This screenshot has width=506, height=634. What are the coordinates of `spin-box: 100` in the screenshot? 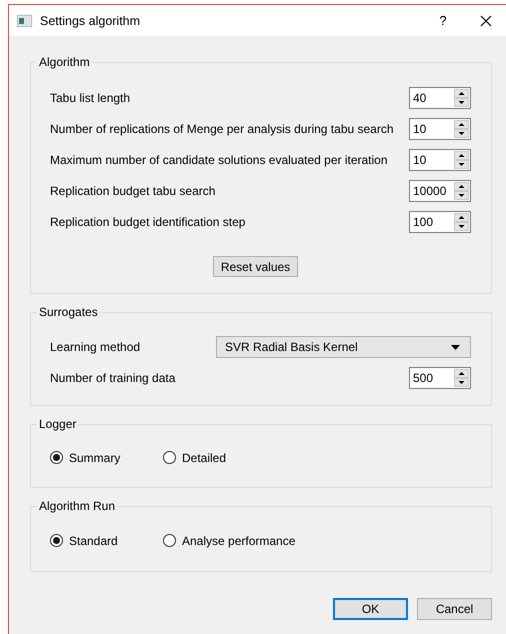 It's located at (440, 222).